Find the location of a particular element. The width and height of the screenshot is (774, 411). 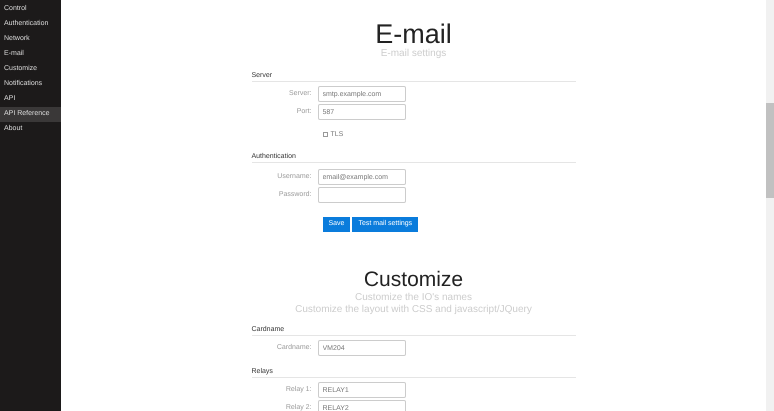

checkbox is located at coordinates (325, 134).